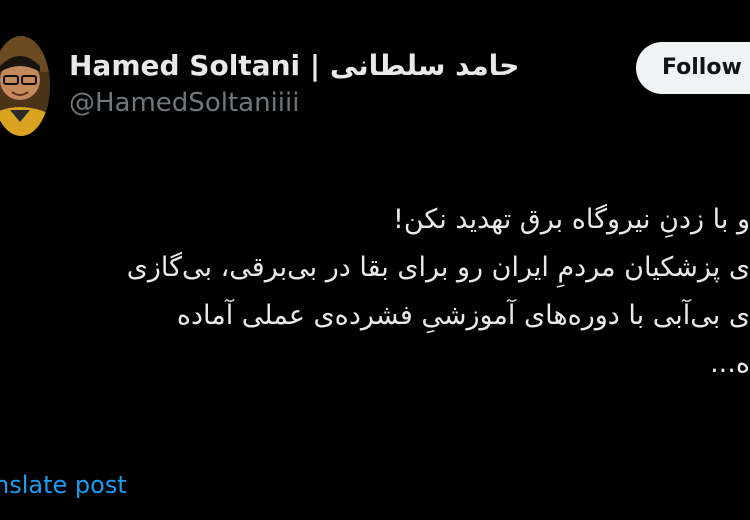 The height and width of the screenshot is (520, 750). I want to click on author-handle: @HamedSoltaniiii, so click(294, 103).